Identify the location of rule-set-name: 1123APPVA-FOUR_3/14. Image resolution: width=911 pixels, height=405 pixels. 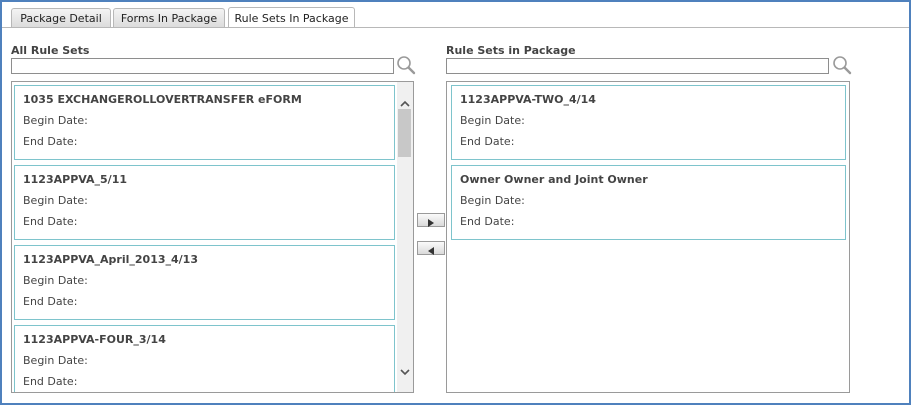
(94, 339).